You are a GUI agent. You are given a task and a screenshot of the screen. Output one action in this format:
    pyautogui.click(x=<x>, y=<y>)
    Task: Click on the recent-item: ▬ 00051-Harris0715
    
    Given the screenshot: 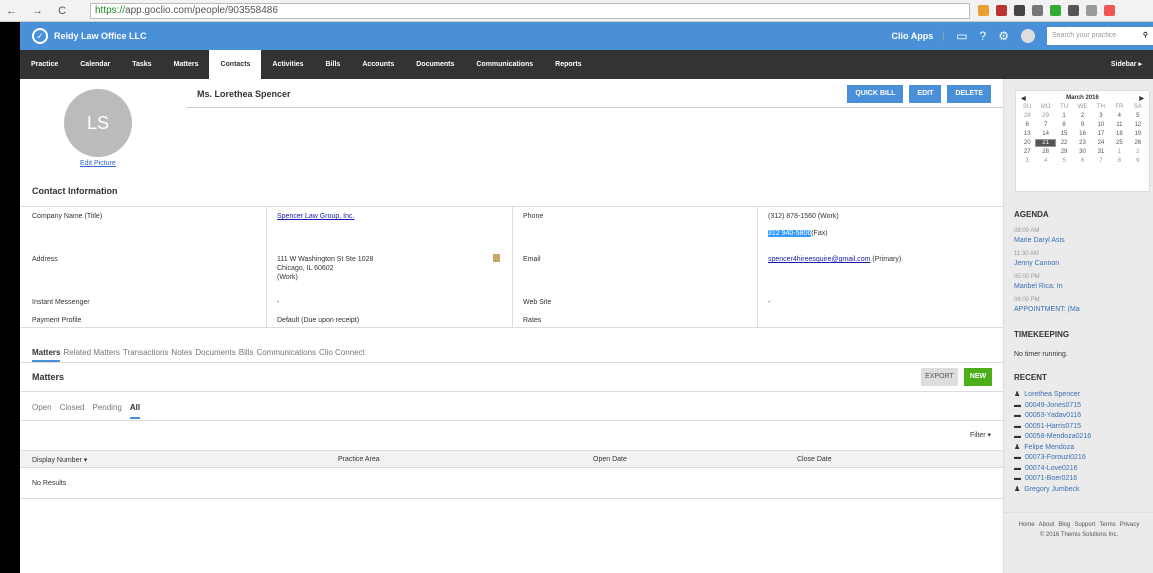 What is the action you would take?
    pyautogui.click(x=1052, y=427)
    